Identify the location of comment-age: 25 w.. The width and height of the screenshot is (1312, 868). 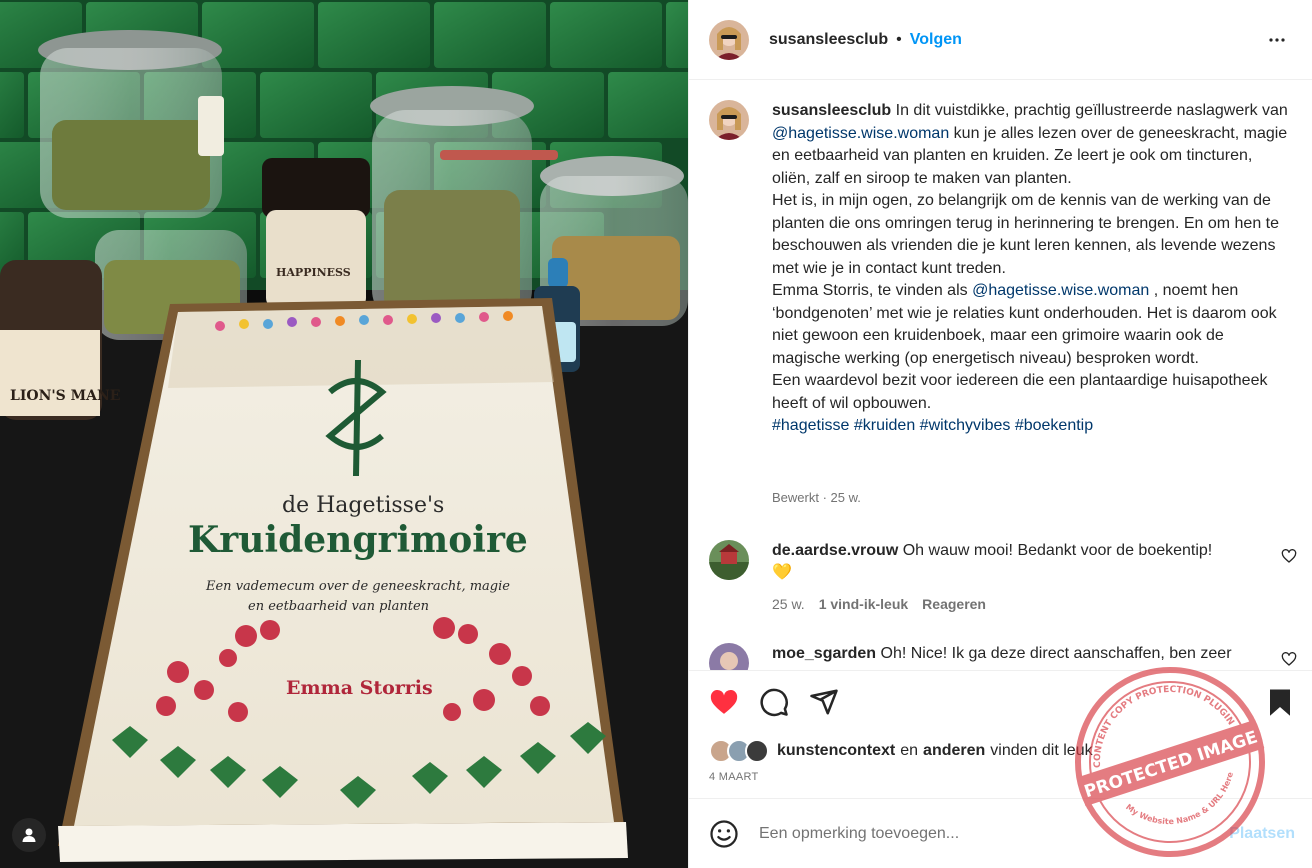
(788, 604).